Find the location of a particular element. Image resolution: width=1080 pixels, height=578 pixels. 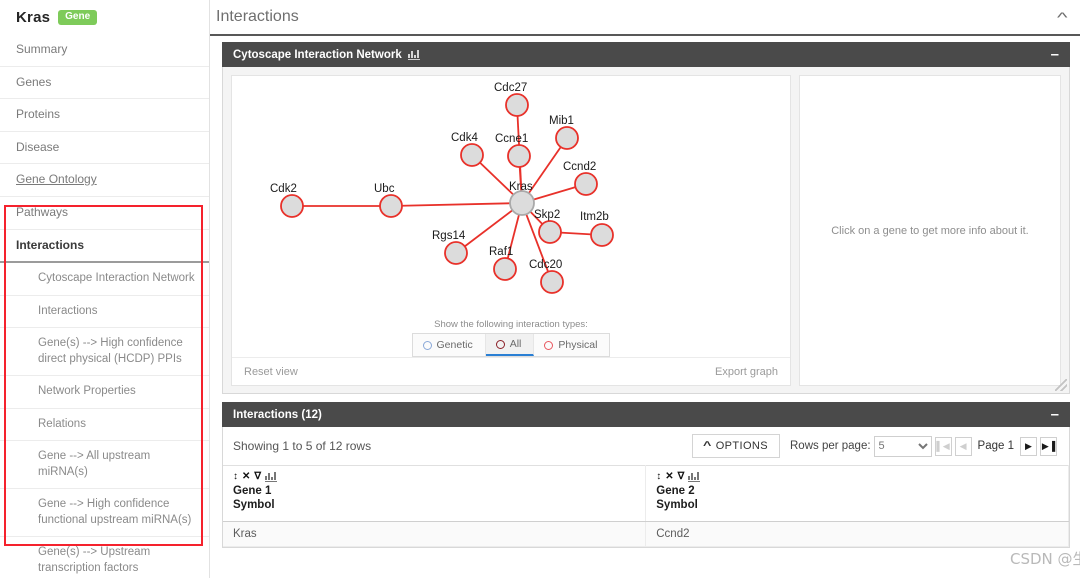

sidebar-subitem-label: Interactions is located at coordinates (68, 310).